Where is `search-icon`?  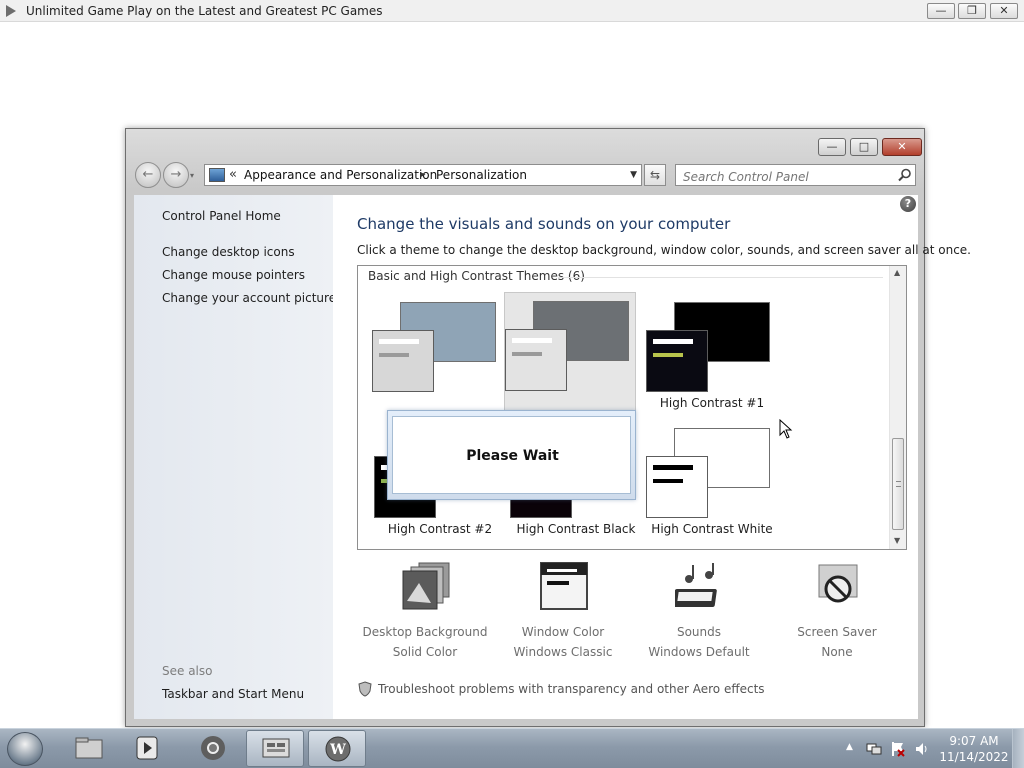 search-icon is located at coordinates (905, 175).